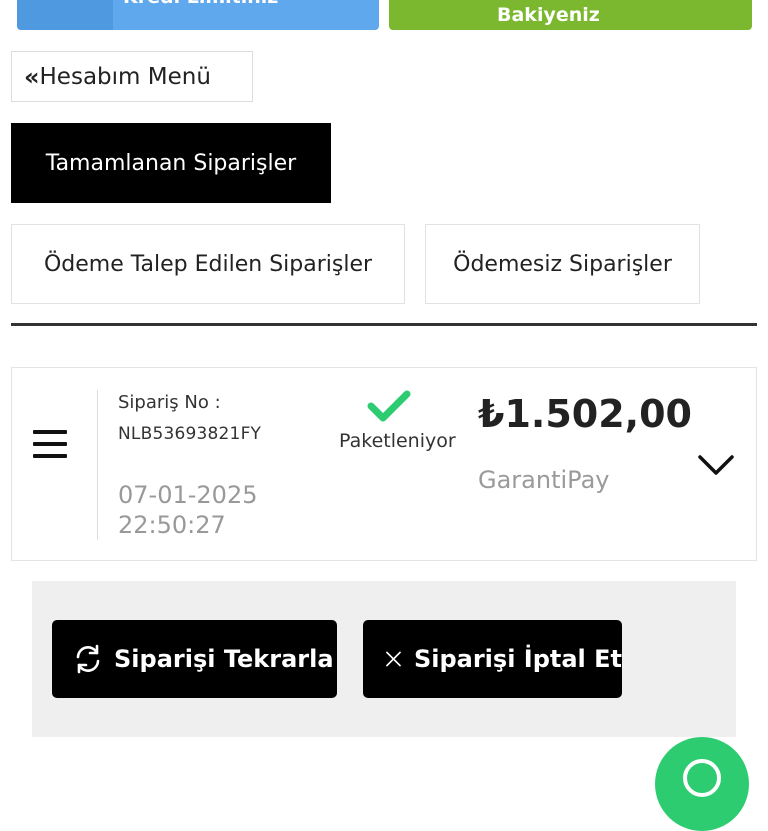 The image size is (768, 831). What do you see at coordinates (187, 510) in the screenshot?
I see `order-datetime: 07-01-2025 22:50:27` at bounding box center [187, 510].